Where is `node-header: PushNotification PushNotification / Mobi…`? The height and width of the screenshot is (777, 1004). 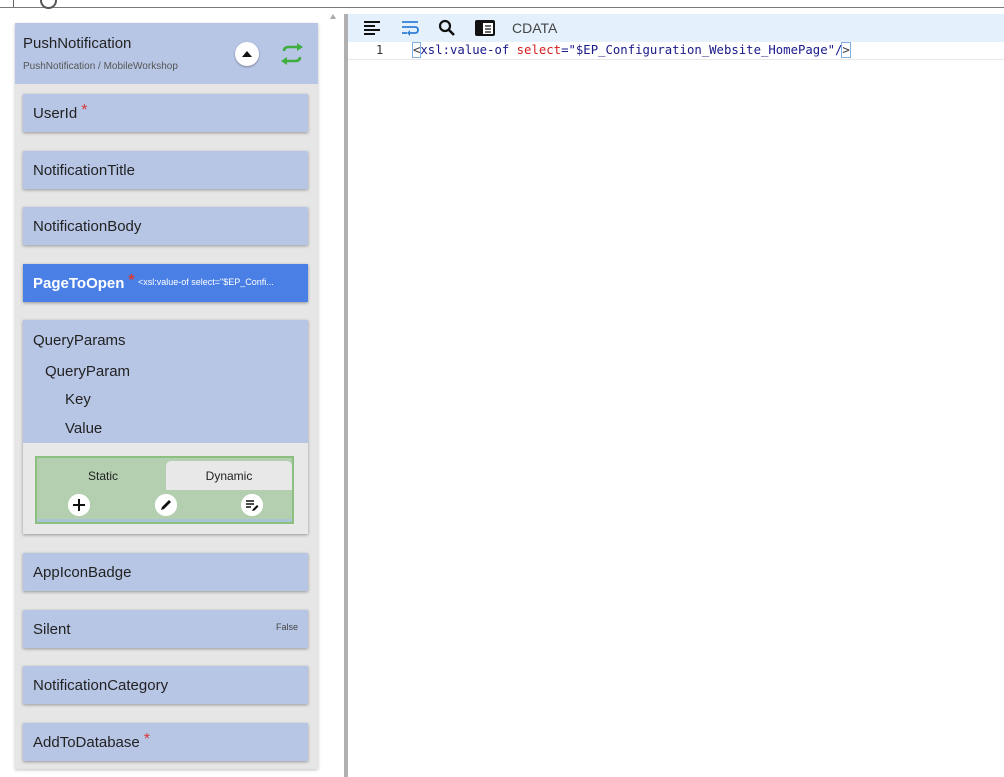 node-header: PushNotification PushNotification / Mobi… is located at coordinates (166, 53).